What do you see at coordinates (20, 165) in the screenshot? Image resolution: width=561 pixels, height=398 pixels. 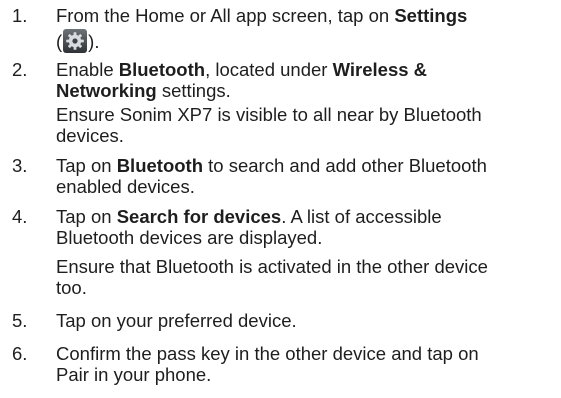 I see `step-number: 3.` at bounding box center [20, 165].